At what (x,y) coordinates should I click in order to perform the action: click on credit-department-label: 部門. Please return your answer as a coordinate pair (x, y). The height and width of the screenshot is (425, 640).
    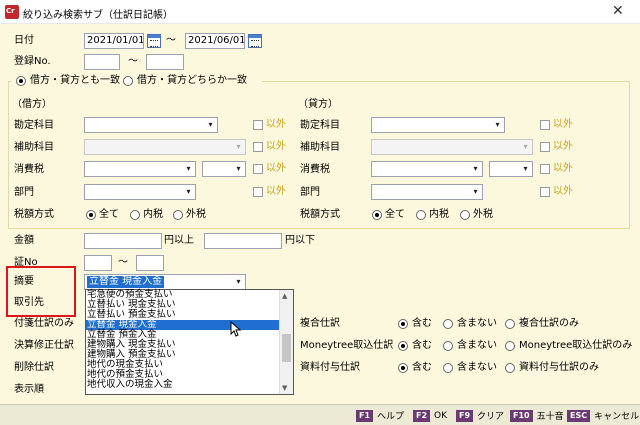
    Looking at the image, I should click on (310, 192).